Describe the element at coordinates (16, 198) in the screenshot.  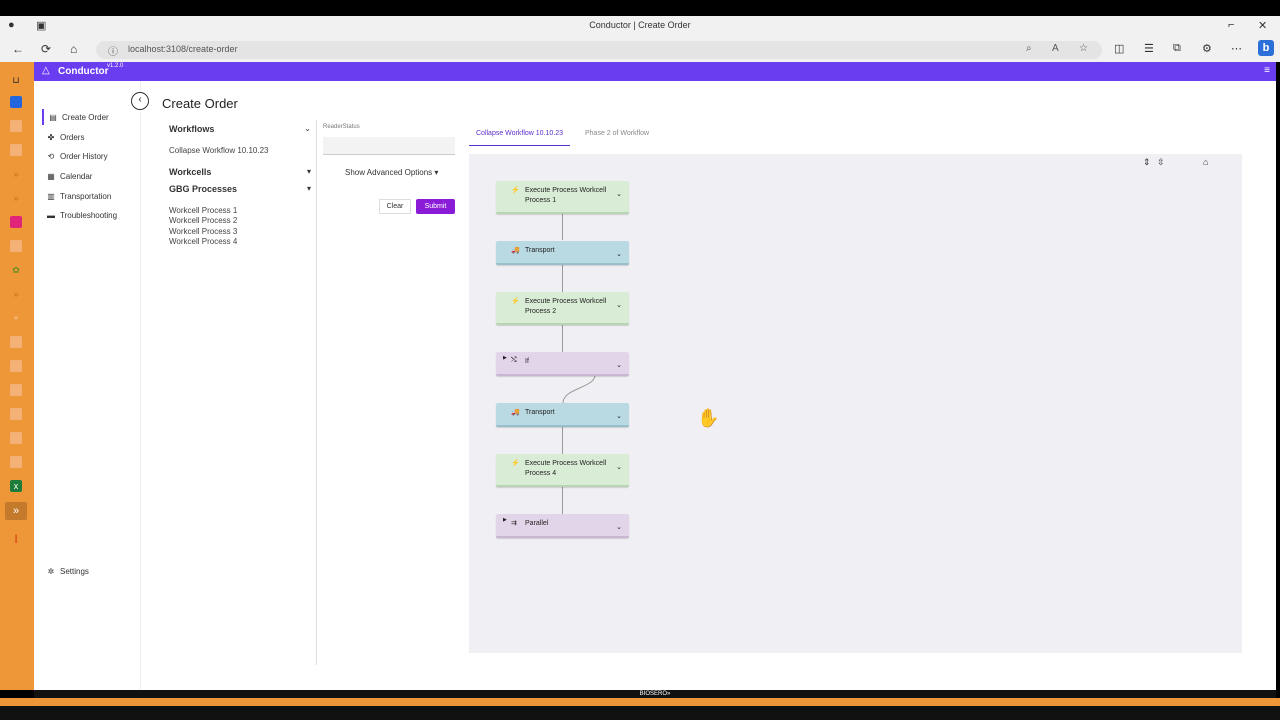
I see `chevron-icon-2: »` at that location.